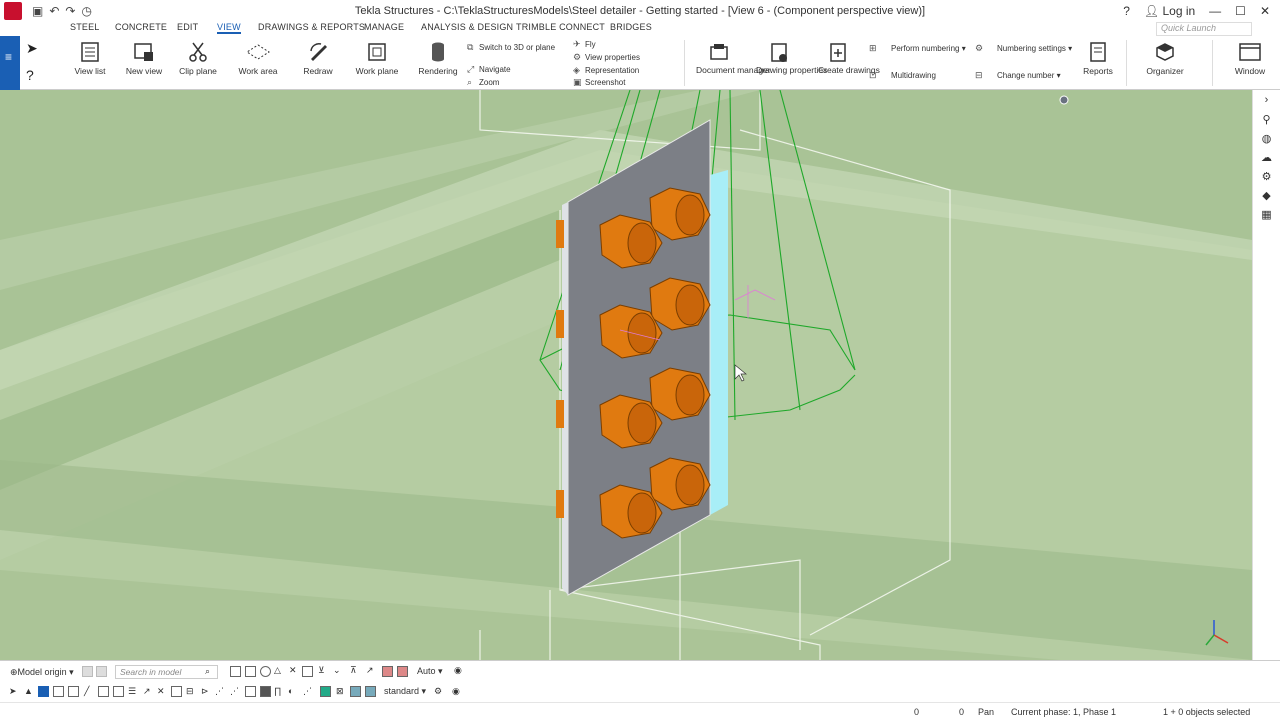 This screenshot has height=720, width=1280. Describe the element at coordinates (37, 11) in the screenshot. I see `save-icon: ▣` at that location.